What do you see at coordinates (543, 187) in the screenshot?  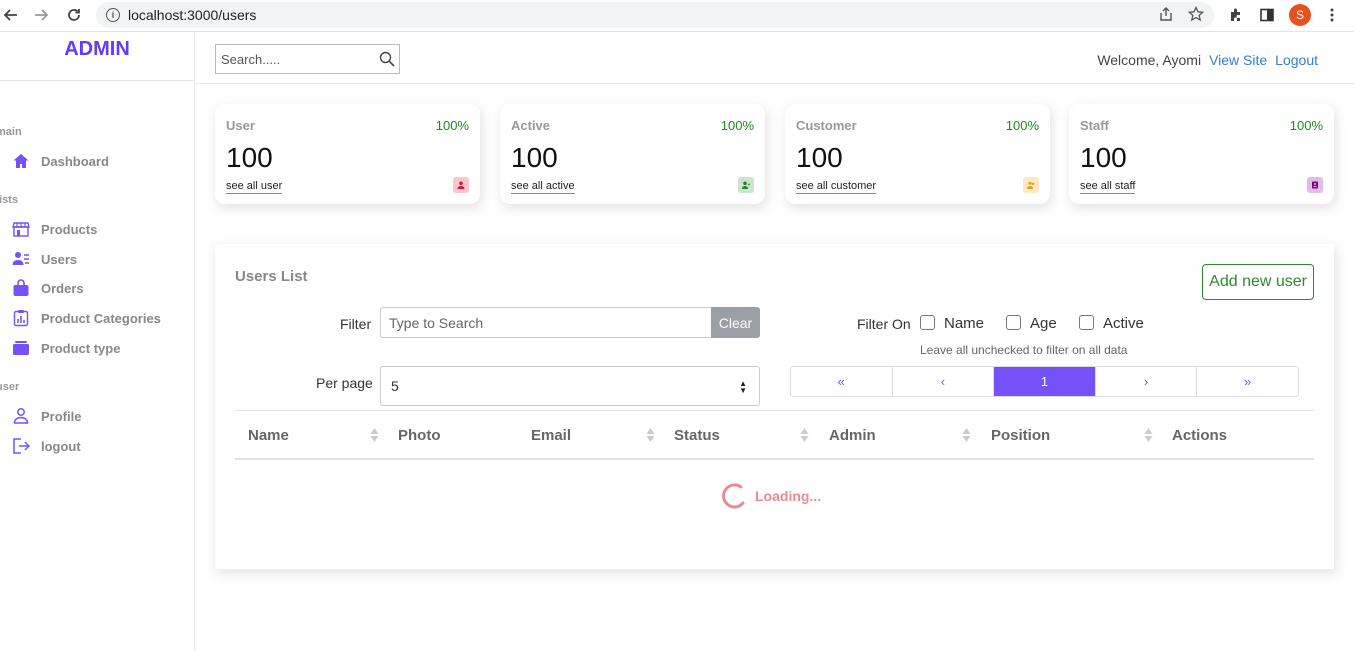 I see `see-all-active-link: see all active` at bounding box center [543, 187].